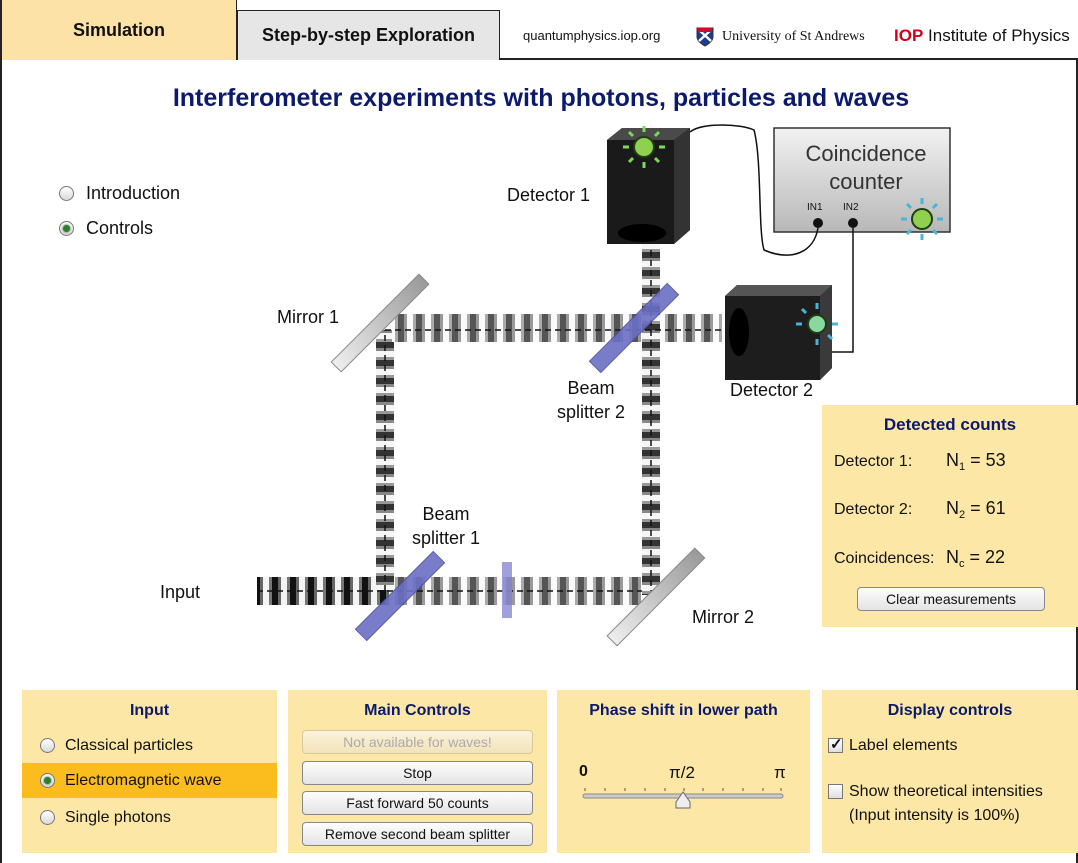 The height and width of the screenshot is (863, 1078). Describe the element at coordinates (47, 780) in the screenshot. I see `electromagnetic-wave-radio` at that location.